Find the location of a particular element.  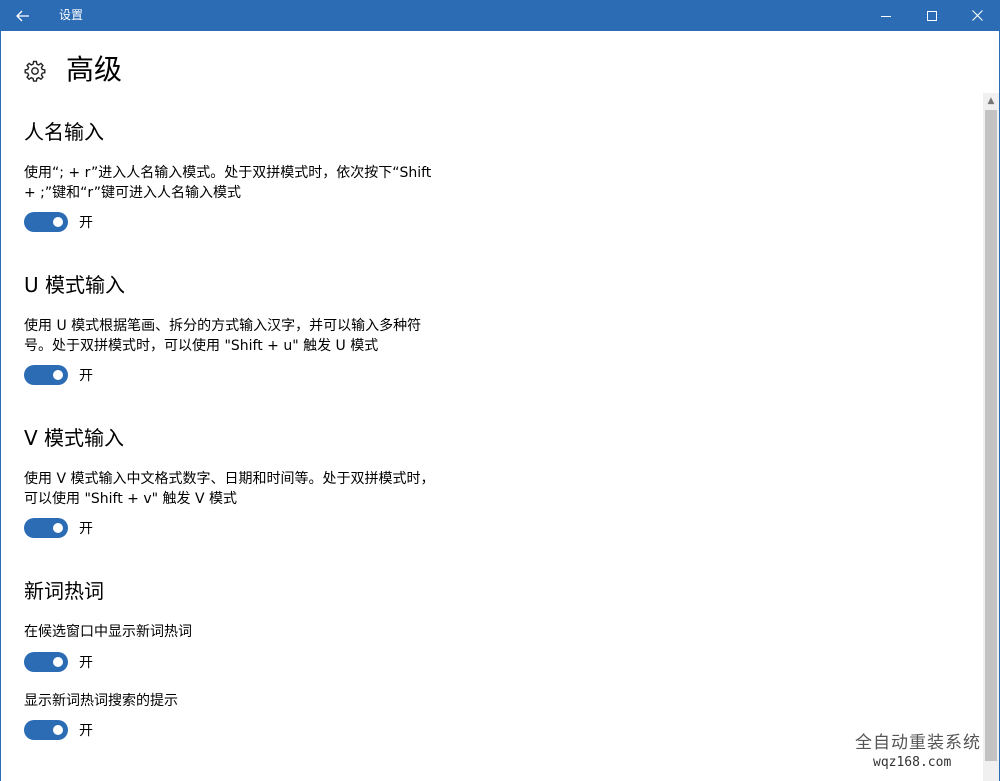

description-line: 使用 U 模式根据笔画、拆分的方式输入汉字，并可以输入多种符 is located at coordinates (223, 326).